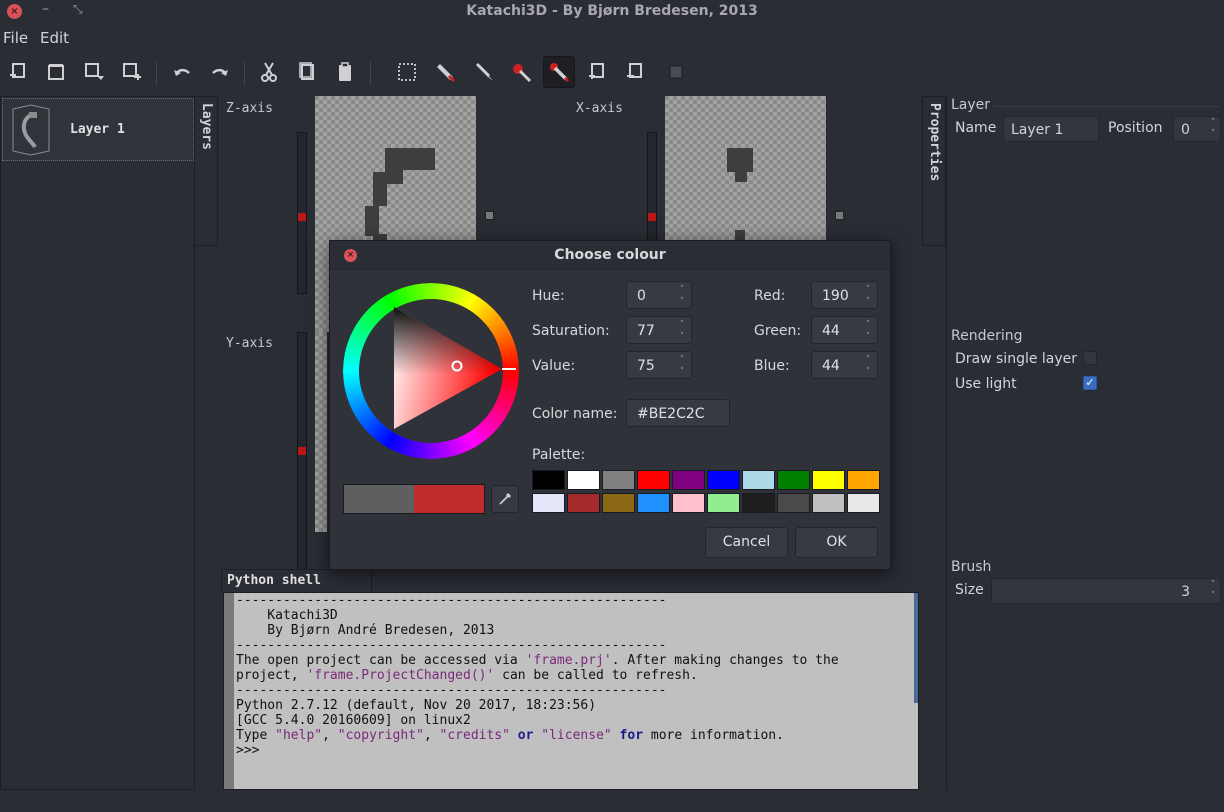  Describe the element at coordinates (659, 330) in the screenshot. I see `saturation-stepper: 77 ˄ ˅` at that location.